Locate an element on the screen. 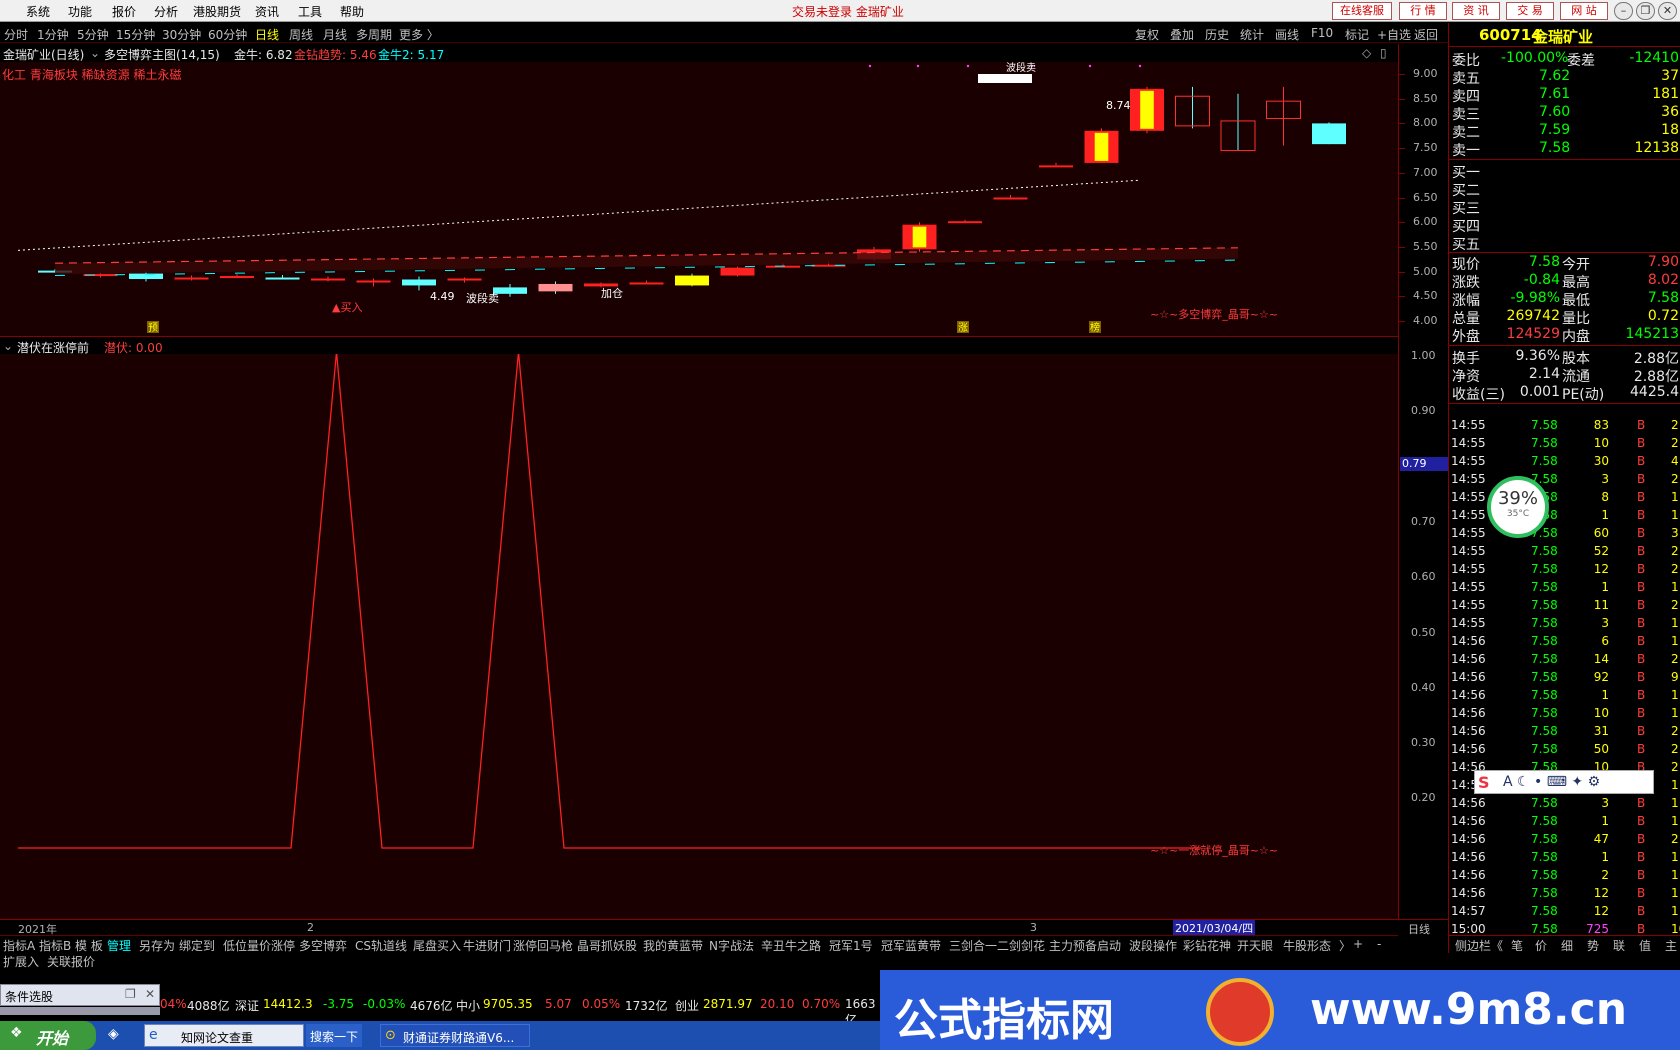  wave-sell-label: 波段卖 is located at coordinates (482, 298).